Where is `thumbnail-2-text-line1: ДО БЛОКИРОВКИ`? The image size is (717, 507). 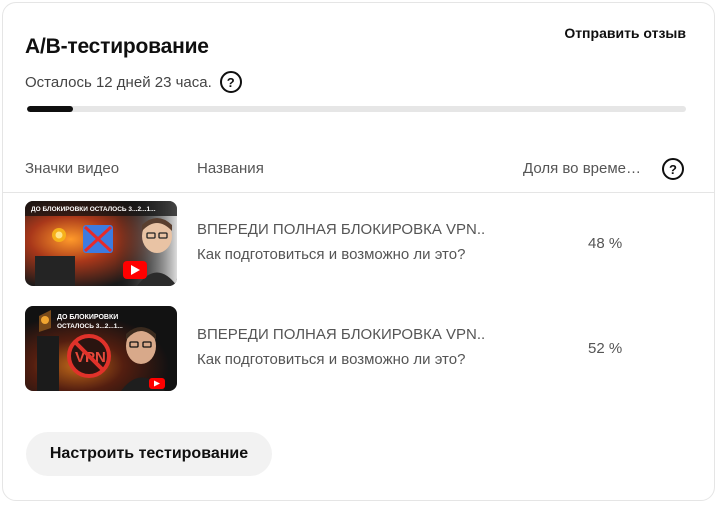
thumbnail-2-text-line1: ДО БЛОКИРОВКИ is located at coordinates (87, 317).